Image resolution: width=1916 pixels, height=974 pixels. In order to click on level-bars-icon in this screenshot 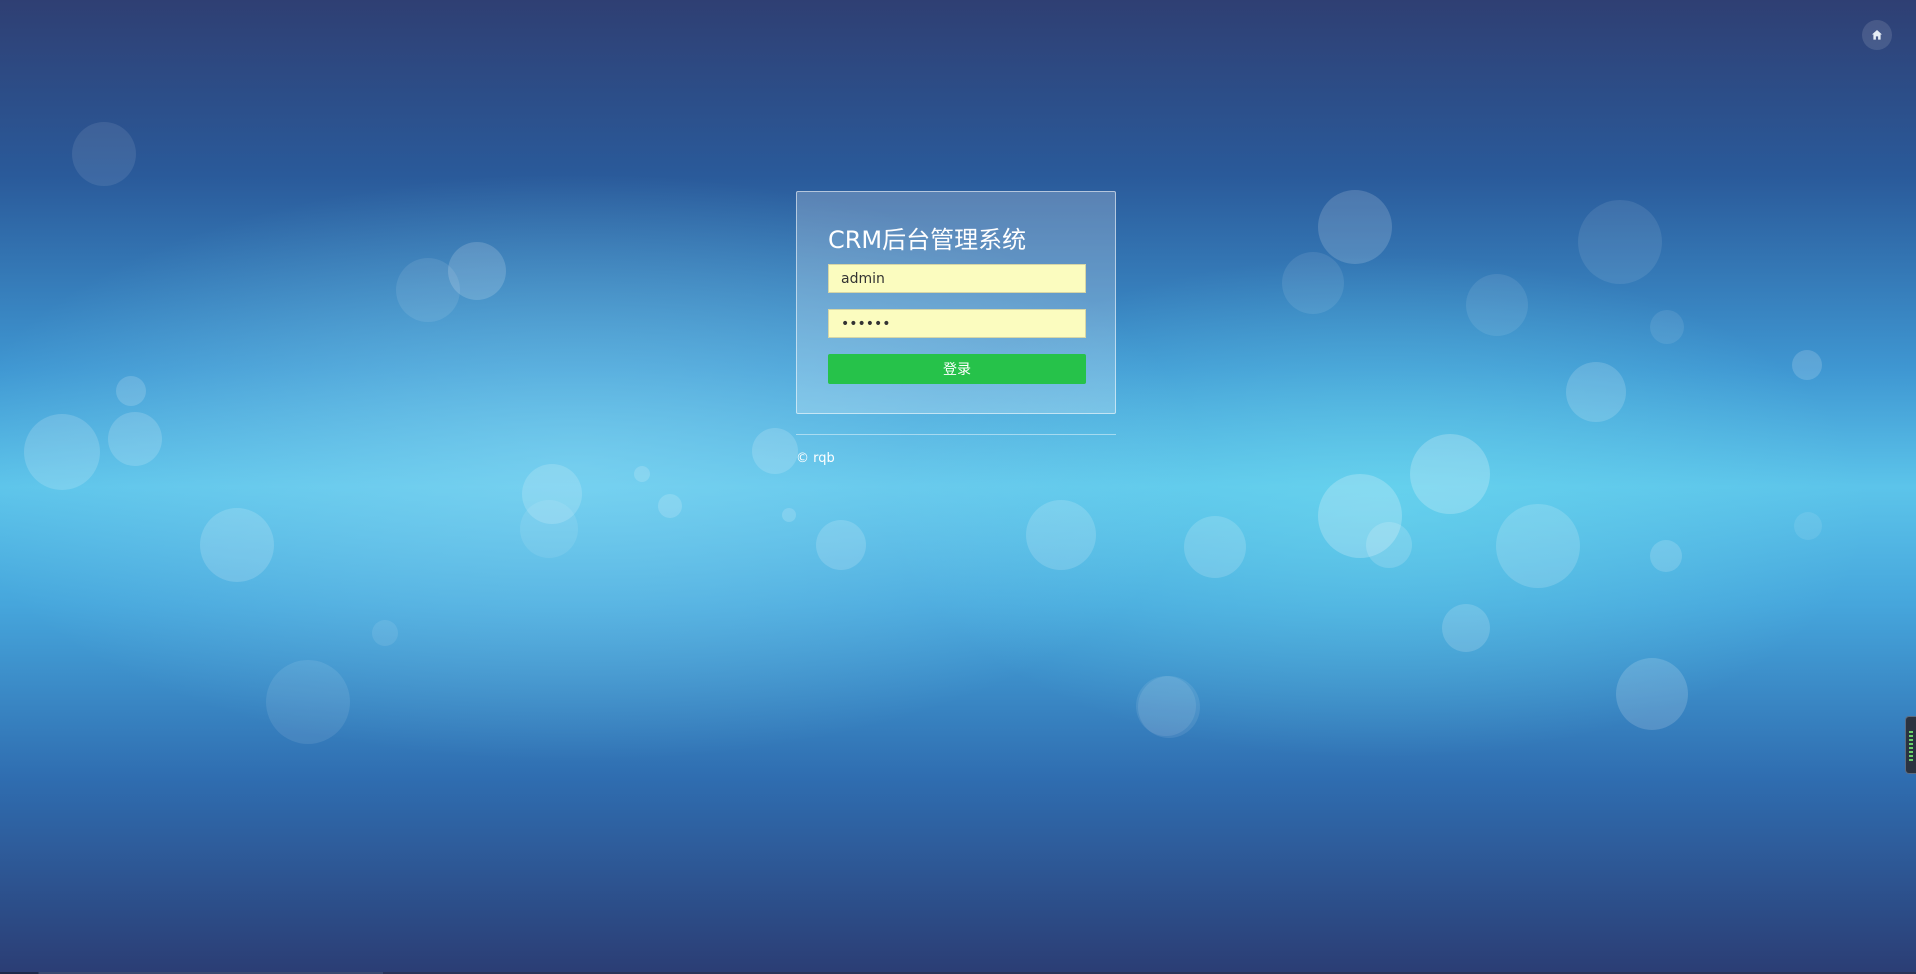, I will do `click(1911, 746)`.